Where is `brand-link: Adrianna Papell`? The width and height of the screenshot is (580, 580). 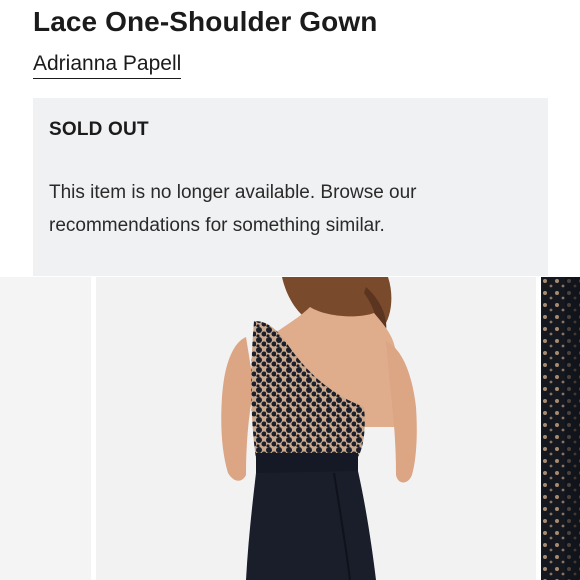 brand-link: Adrianna Papell is located at coordinates (107, 65).